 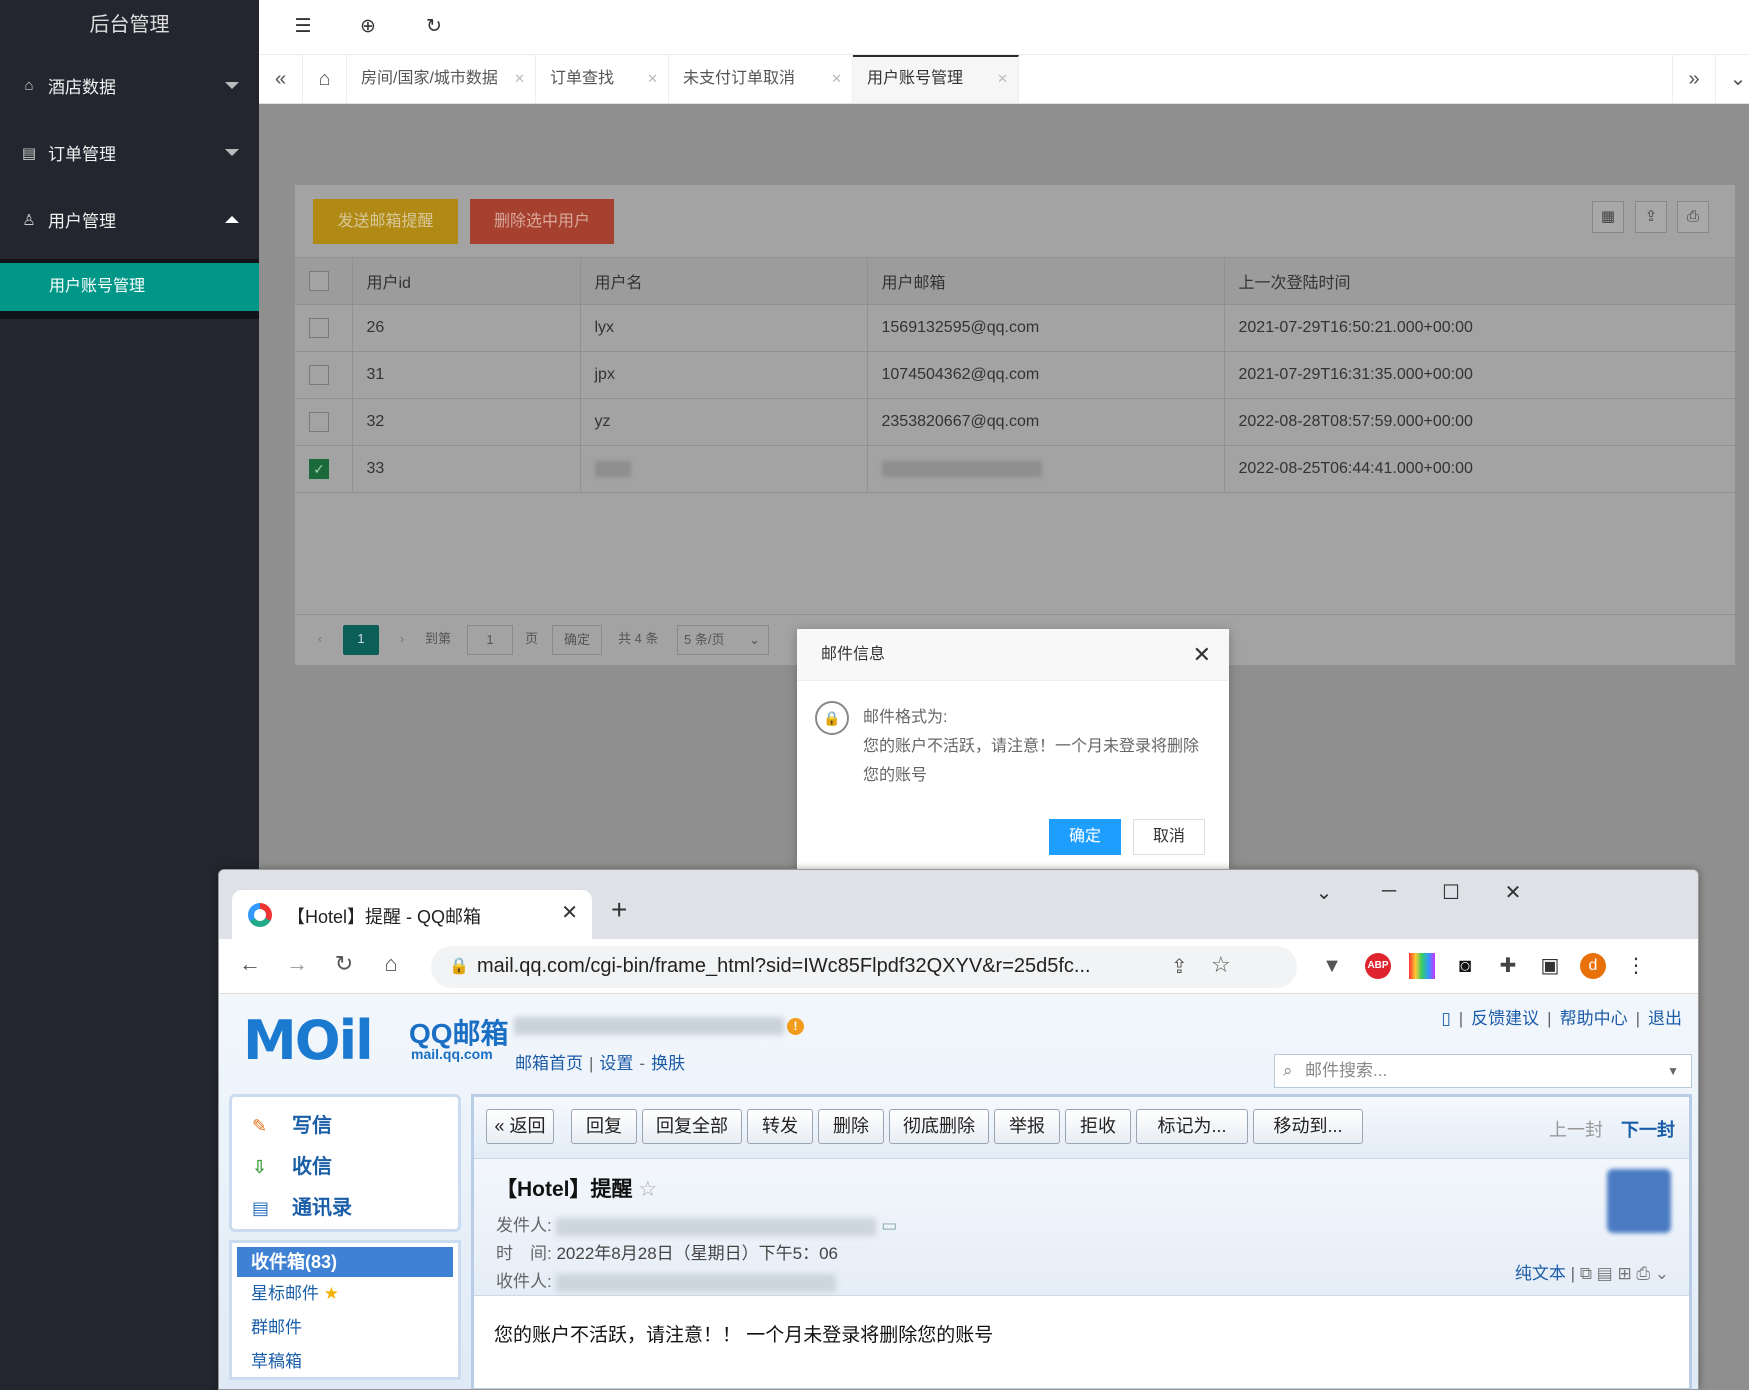 What do you see at coordinates (1046, 281) in the screenshot?
I see `column-header: 用户邮箱` at bounding box center [1046, 281].